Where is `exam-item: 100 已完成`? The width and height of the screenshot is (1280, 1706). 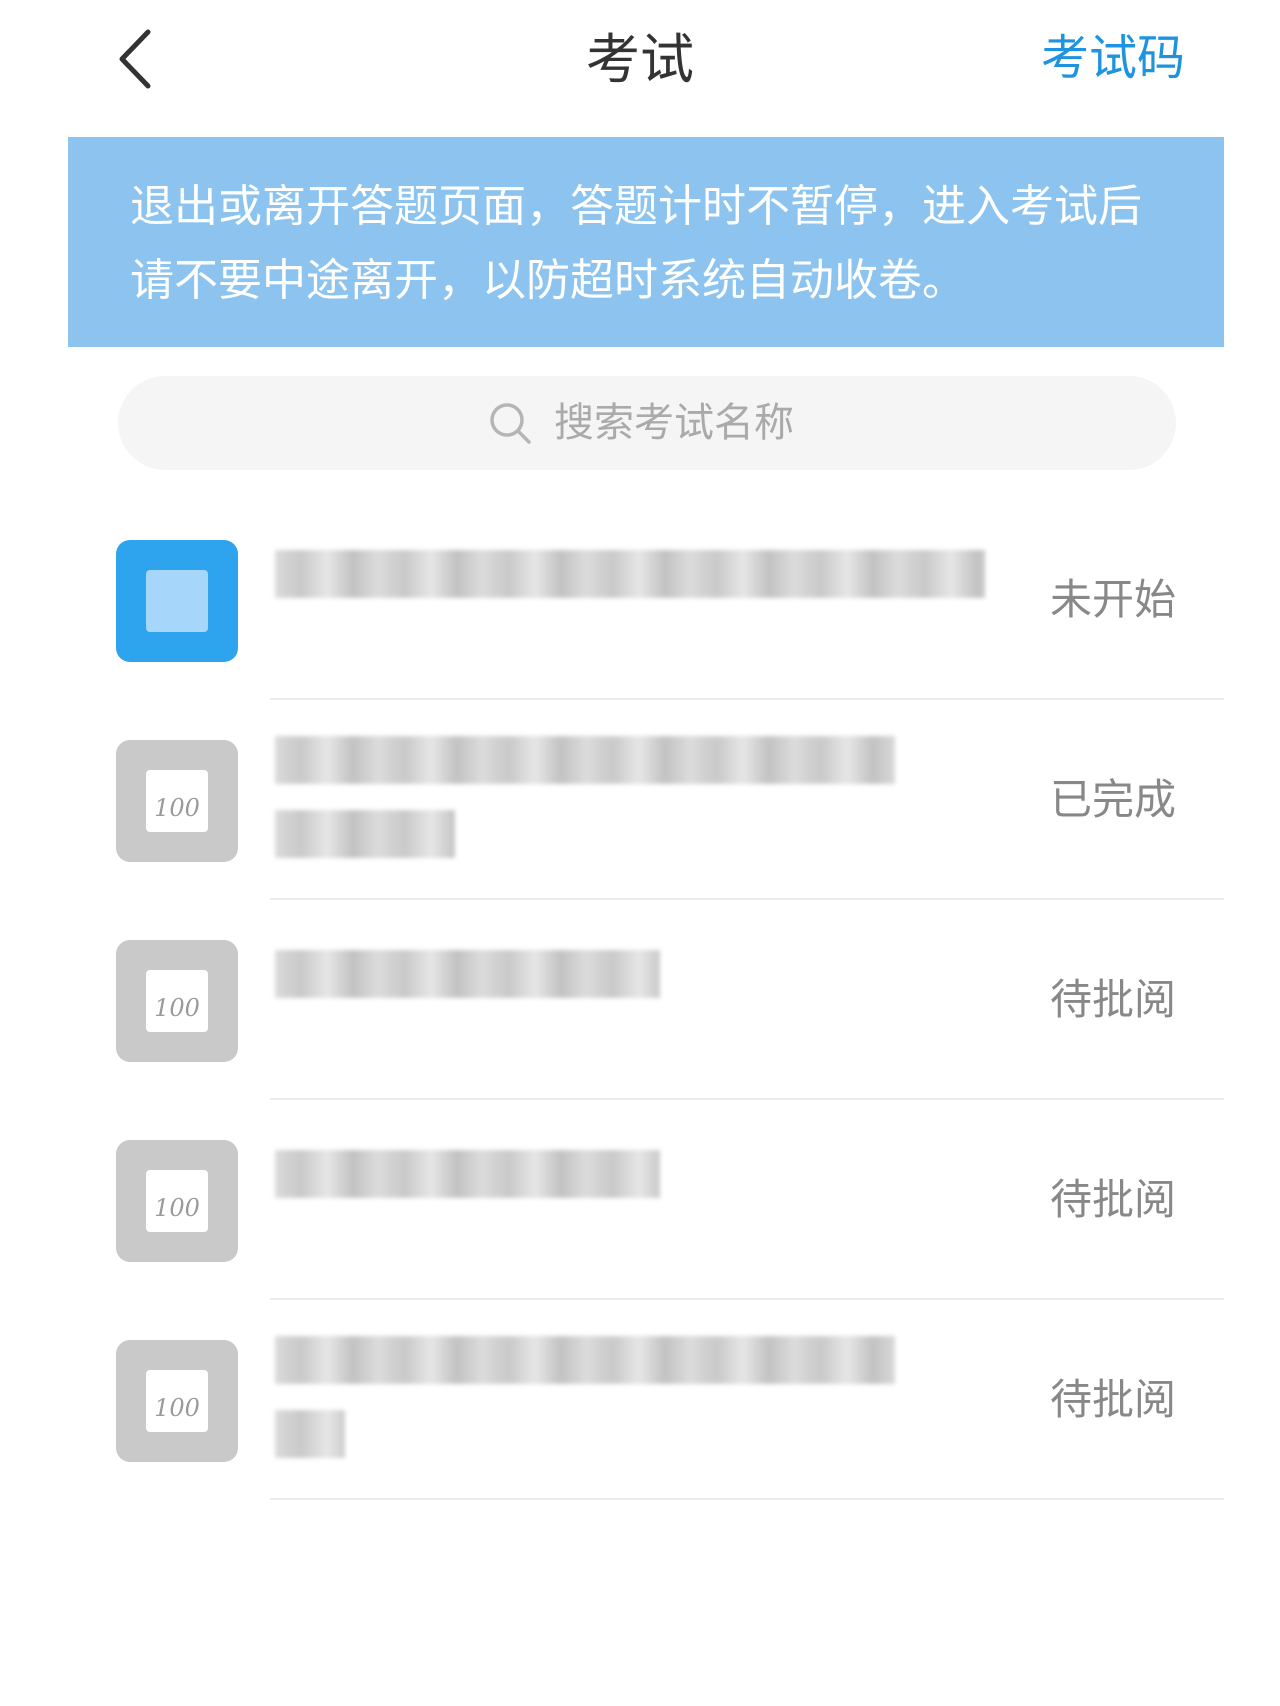
exam-item: 100 已完成 is located at coordinates (640, 800).